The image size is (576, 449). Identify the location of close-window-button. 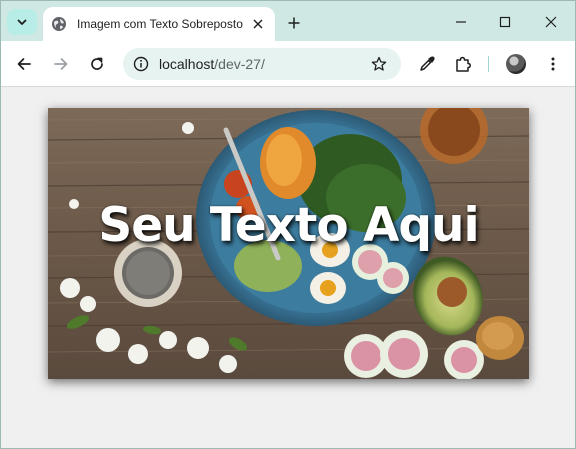
(551, 22).